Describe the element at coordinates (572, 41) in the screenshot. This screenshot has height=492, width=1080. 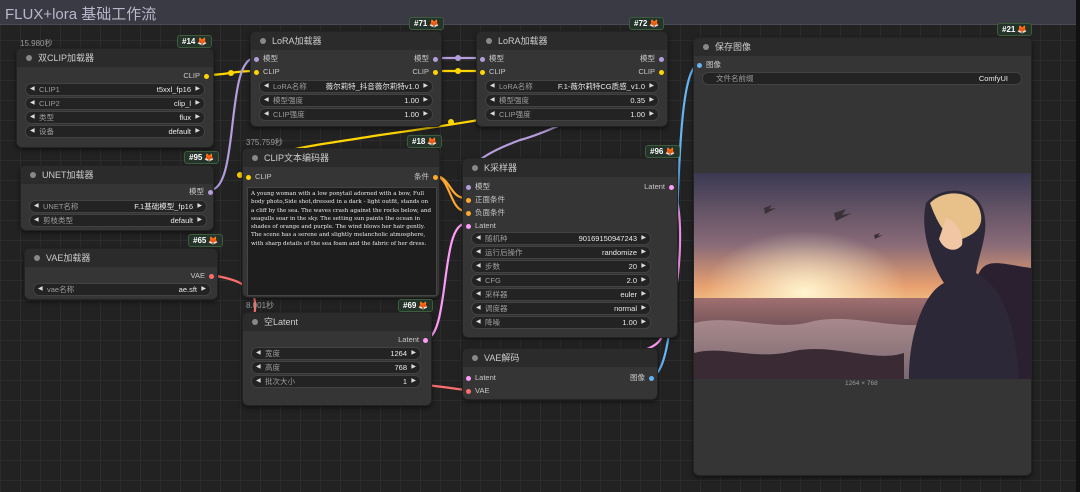
I see `node-title: LoRA加载器` at that location.